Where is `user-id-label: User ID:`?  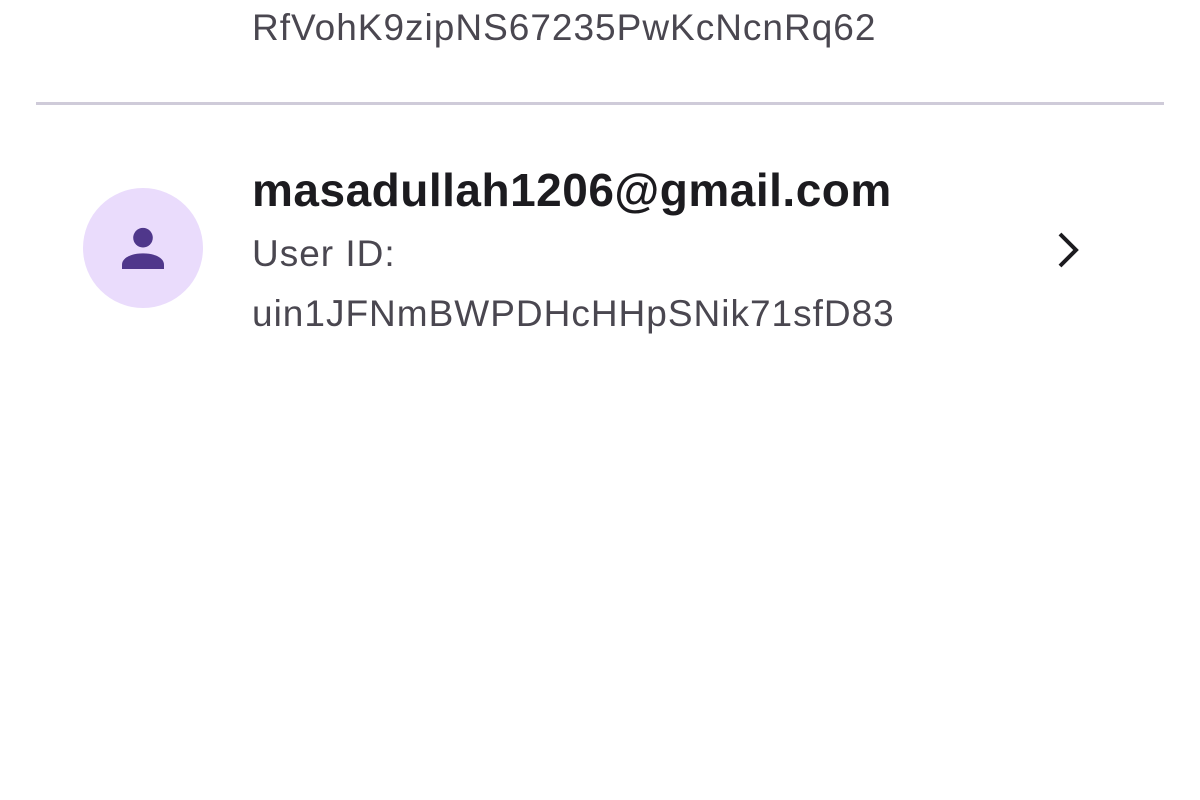 user-id-label: User ID: is located at coordinates (324, 253).